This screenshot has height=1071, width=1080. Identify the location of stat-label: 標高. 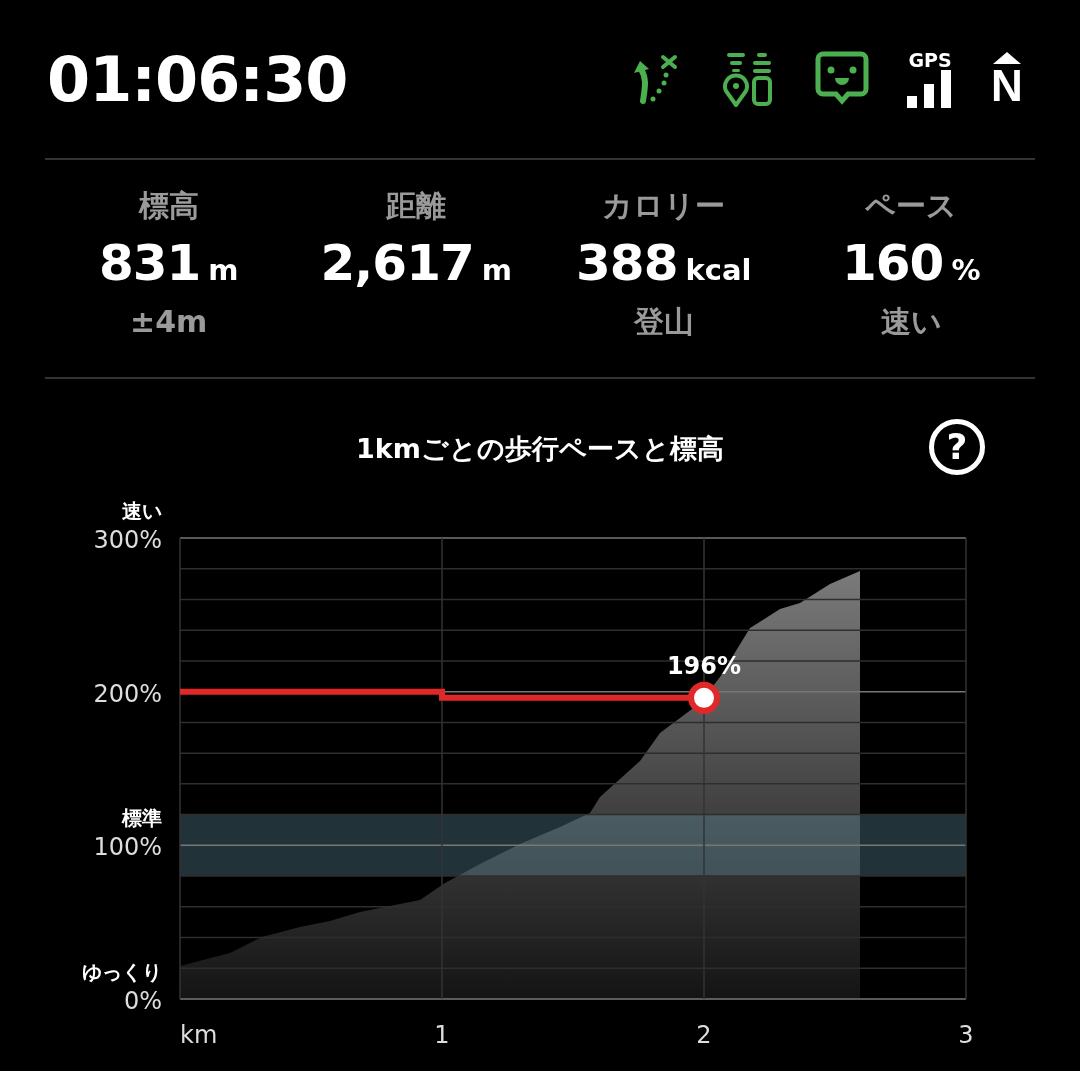
(168, 206).